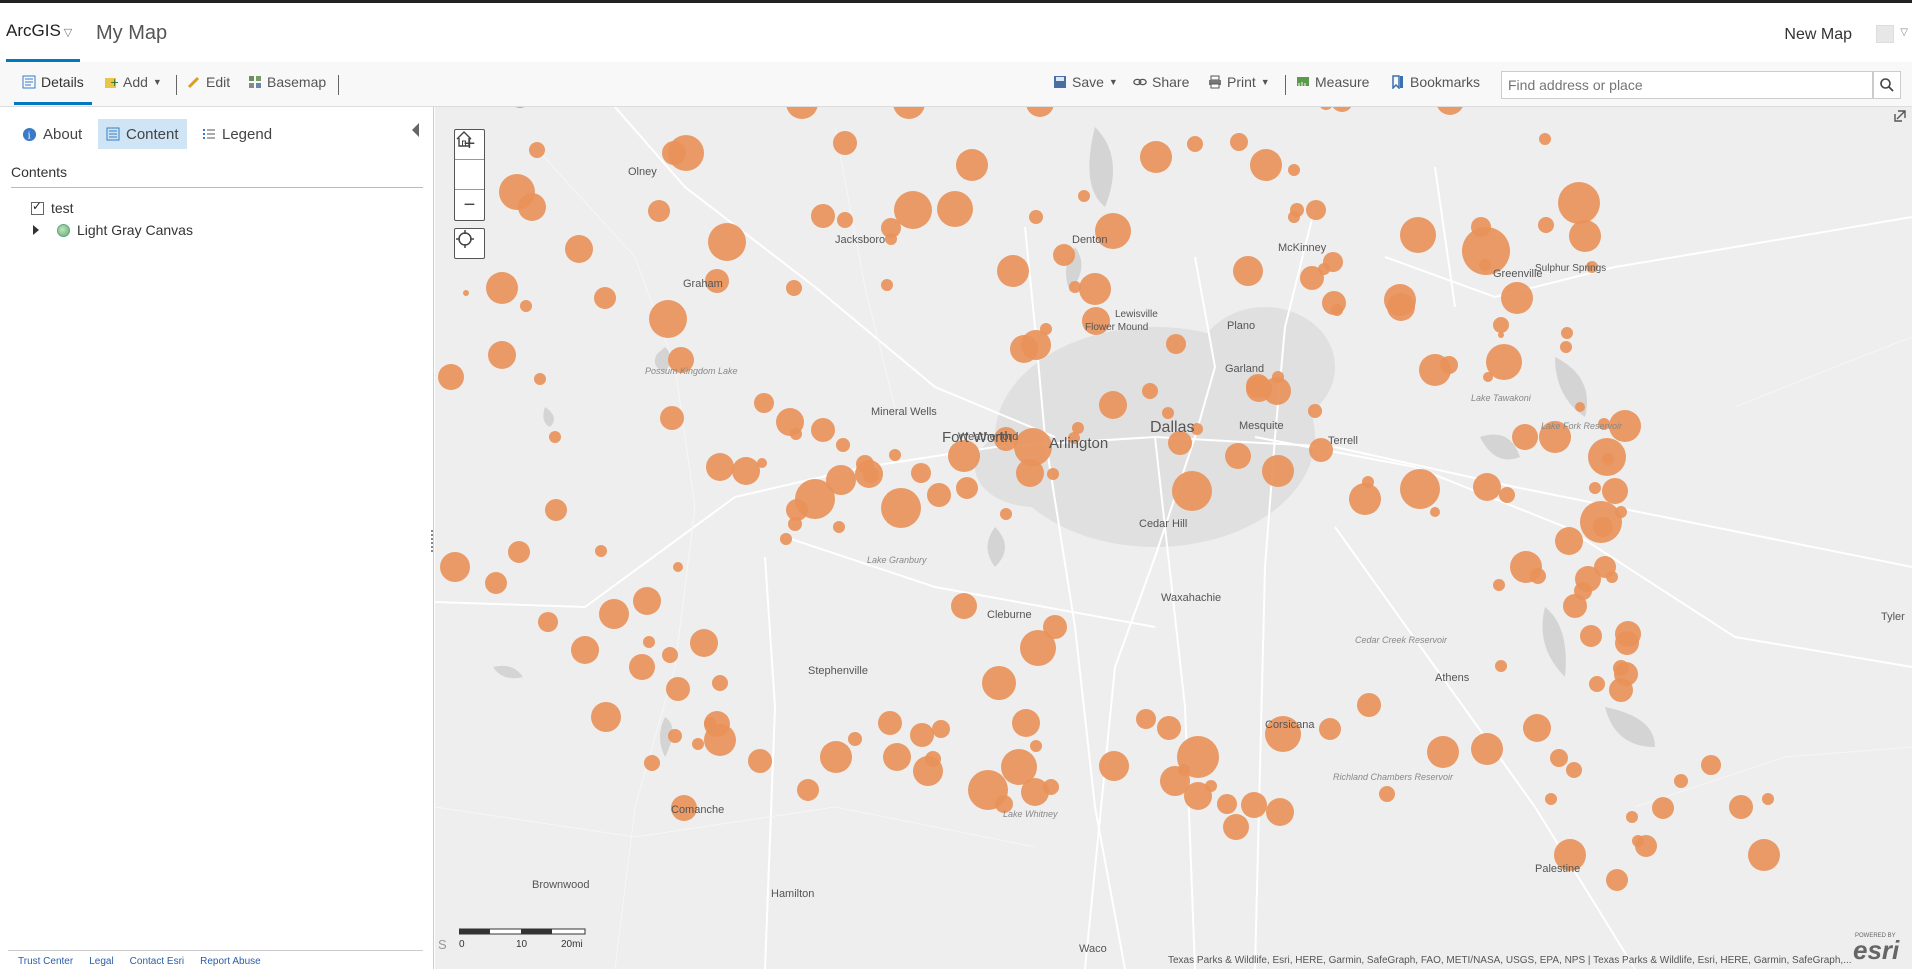 Image resolution: width=1912 pixels, height=969 pixels. What do you see at coordinates (1904, 32) in the screenshot?
I see `user-chevron-down-icon: ▽` at bounding box center [1904, 32].